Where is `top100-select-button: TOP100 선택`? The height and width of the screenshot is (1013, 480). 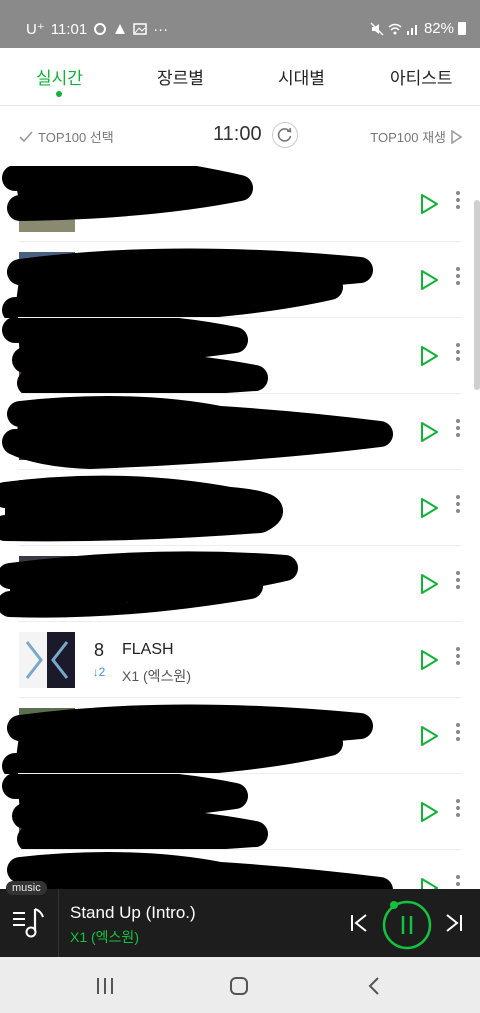
top100-select-button: TOP100 선택 is located at coordinates (66, 136).